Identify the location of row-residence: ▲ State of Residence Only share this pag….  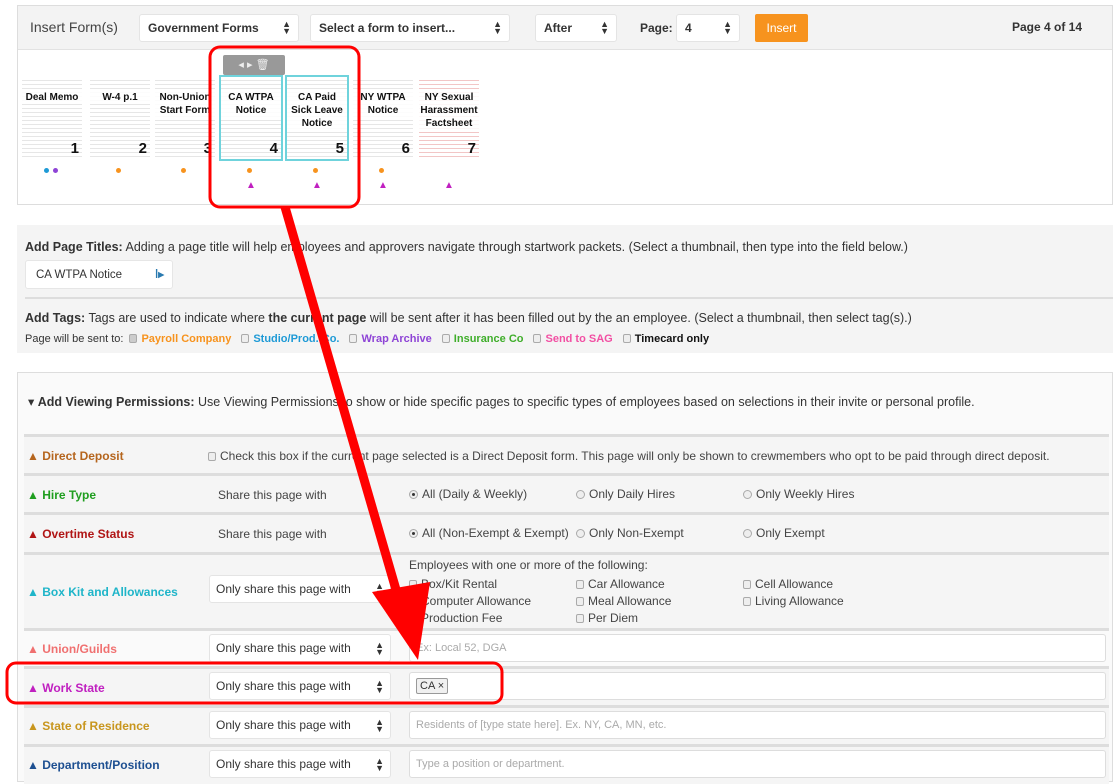
(566, 724).